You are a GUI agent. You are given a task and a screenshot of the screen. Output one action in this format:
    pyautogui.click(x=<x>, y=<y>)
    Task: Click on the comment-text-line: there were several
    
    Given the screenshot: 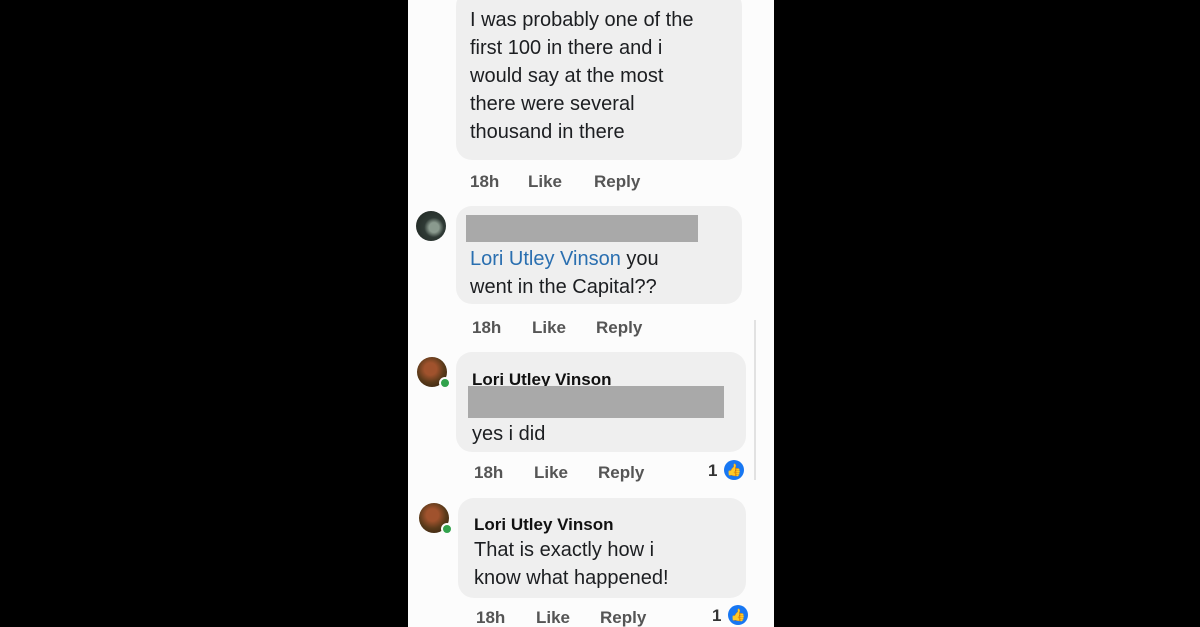 What is the action you would take?
    pyautogui.click(x=552, y=104)
    